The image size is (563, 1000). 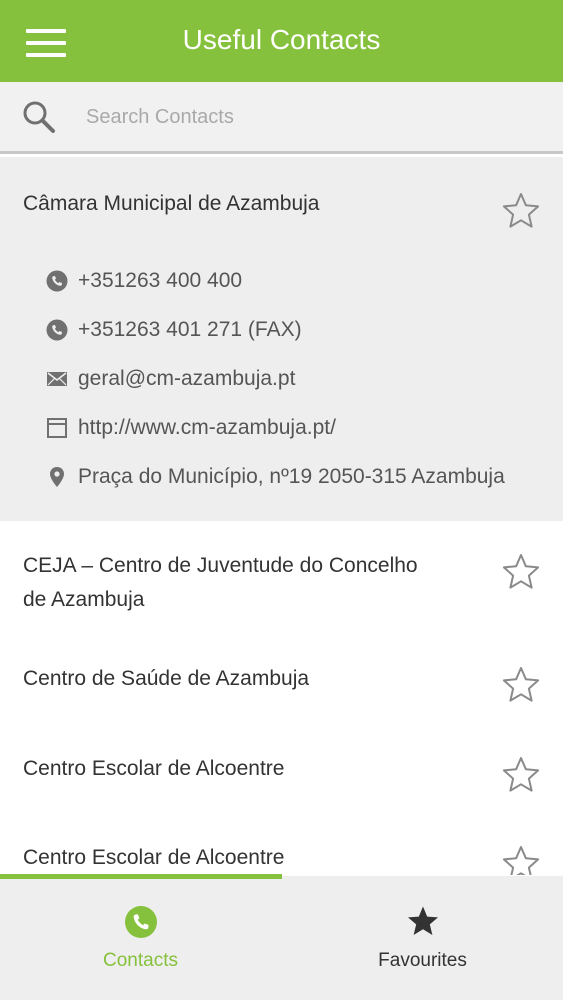 I want to click on email-address: geral@cm-azambuja.pt, so click(x=187, y=378).